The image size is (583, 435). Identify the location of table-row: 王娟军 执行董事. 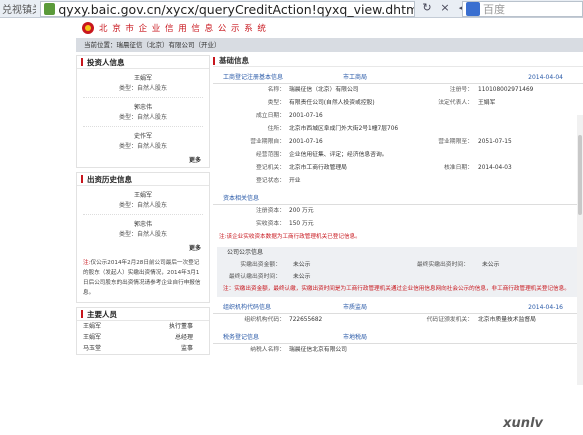
(143, 326).